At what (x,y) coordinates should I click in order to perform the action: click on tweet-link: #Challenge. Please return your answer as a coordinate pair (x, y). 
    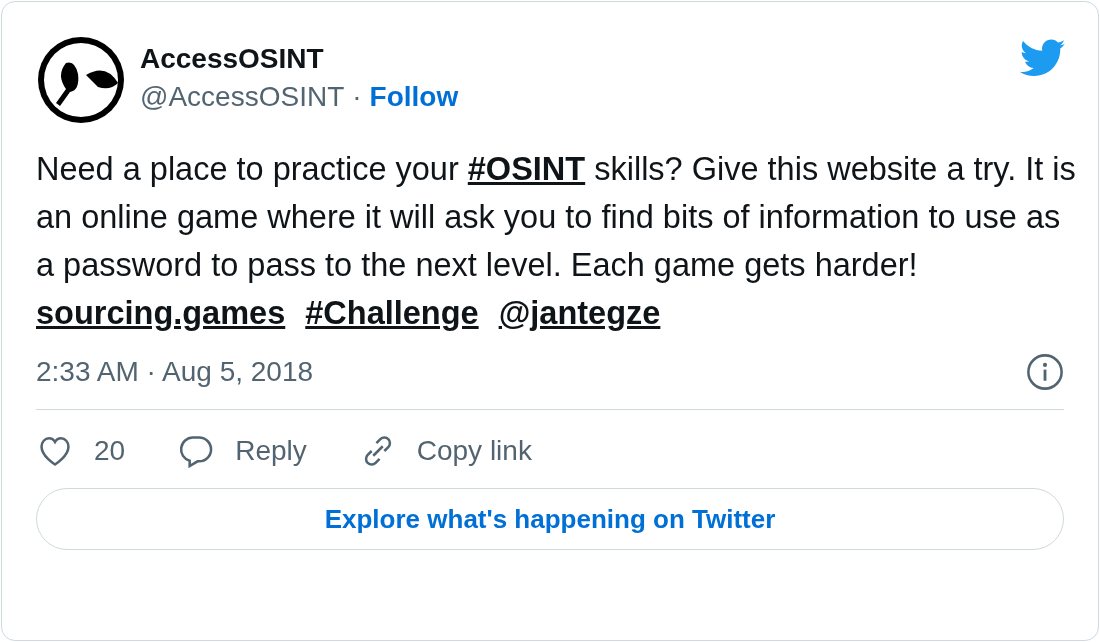
    Looking at the image, I should click on (392, 313).